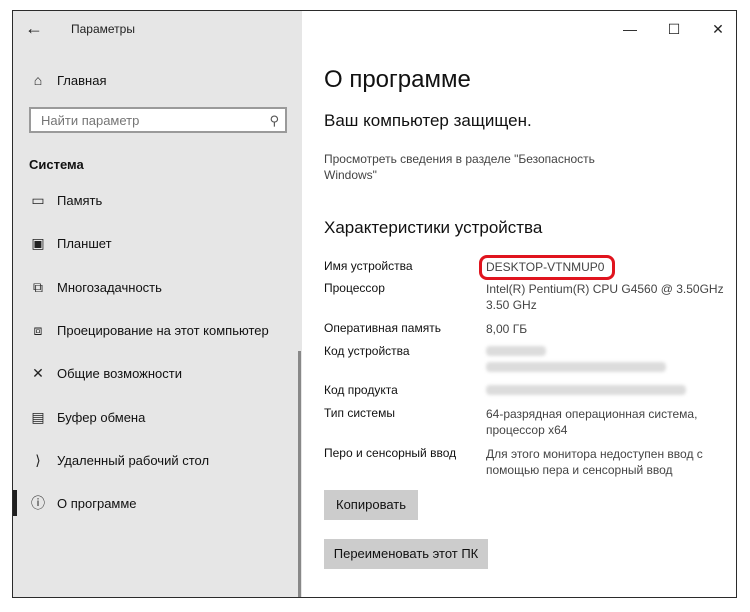 Image resolution: width=750 pixels, height=612 pixels. I want to click on spec-value-ram: 8,00 ГБ, so click(507, 329).